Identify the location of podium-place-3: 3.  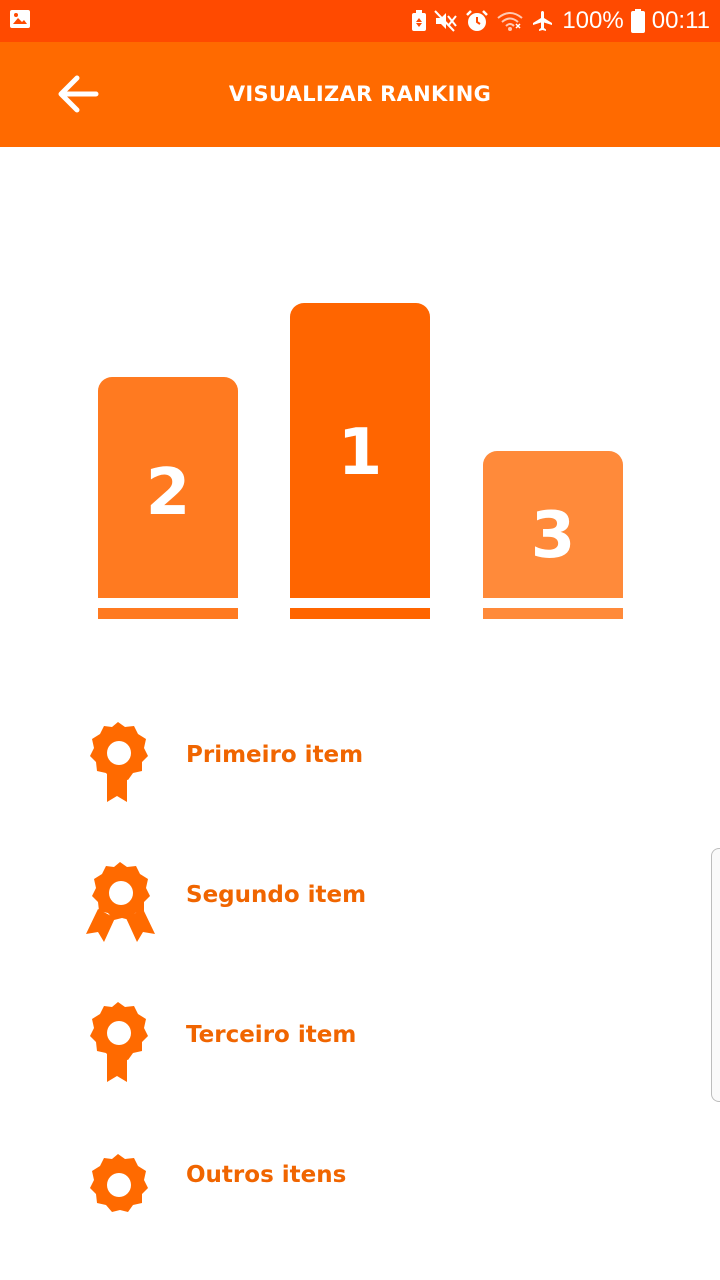
(553, 524).